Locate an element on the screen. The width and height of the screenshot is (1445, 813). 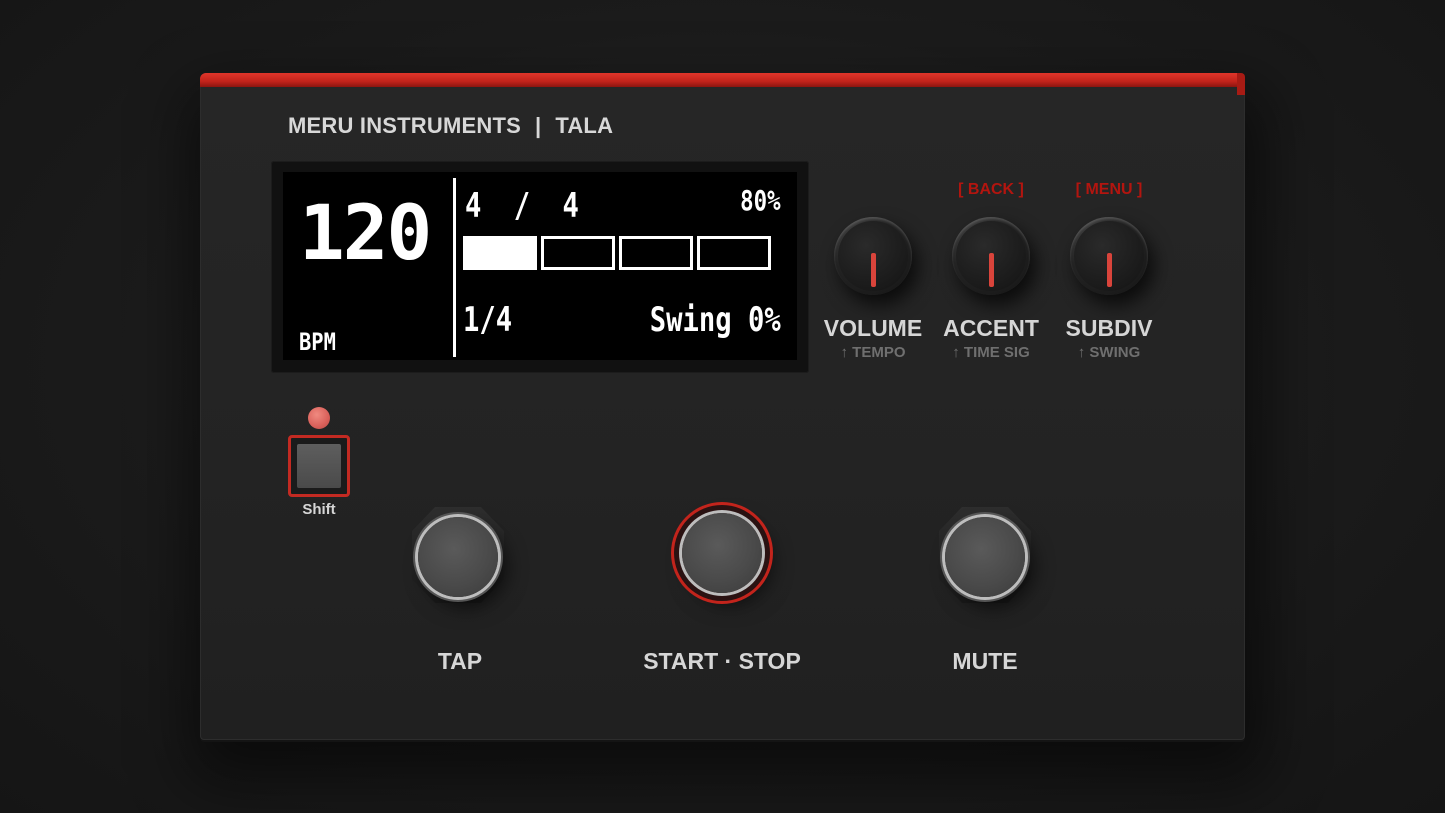
subdivision-value: 1/4 is located at coordinates (488, 320).